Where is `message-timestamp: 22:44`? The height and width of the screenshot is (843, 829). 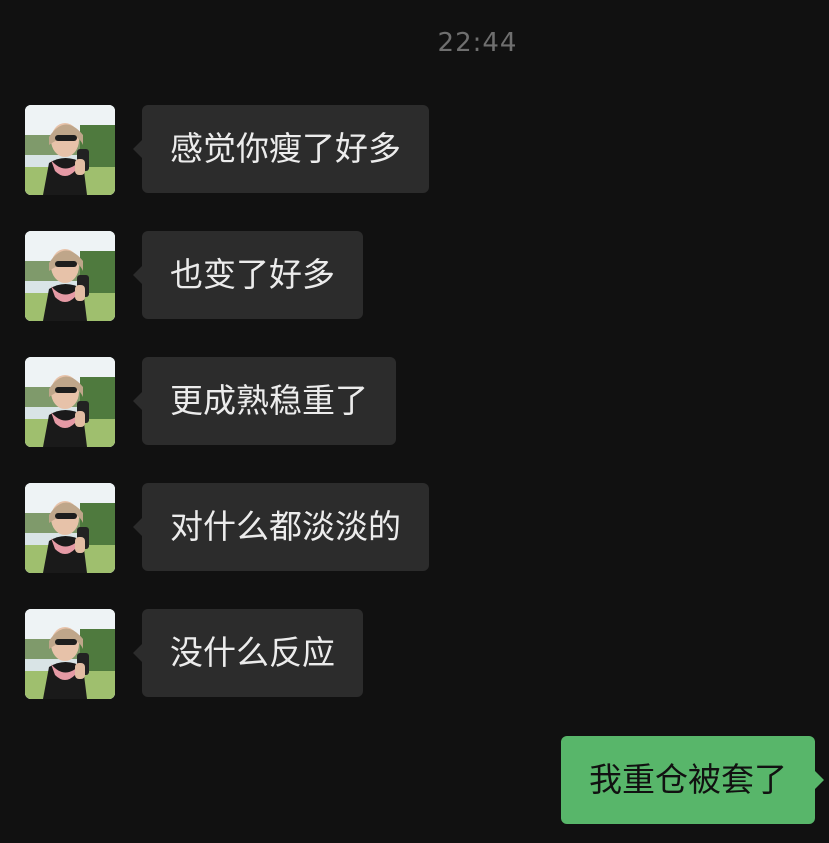 message-timestamp: 22:44 is located at coordinates (477, 43).